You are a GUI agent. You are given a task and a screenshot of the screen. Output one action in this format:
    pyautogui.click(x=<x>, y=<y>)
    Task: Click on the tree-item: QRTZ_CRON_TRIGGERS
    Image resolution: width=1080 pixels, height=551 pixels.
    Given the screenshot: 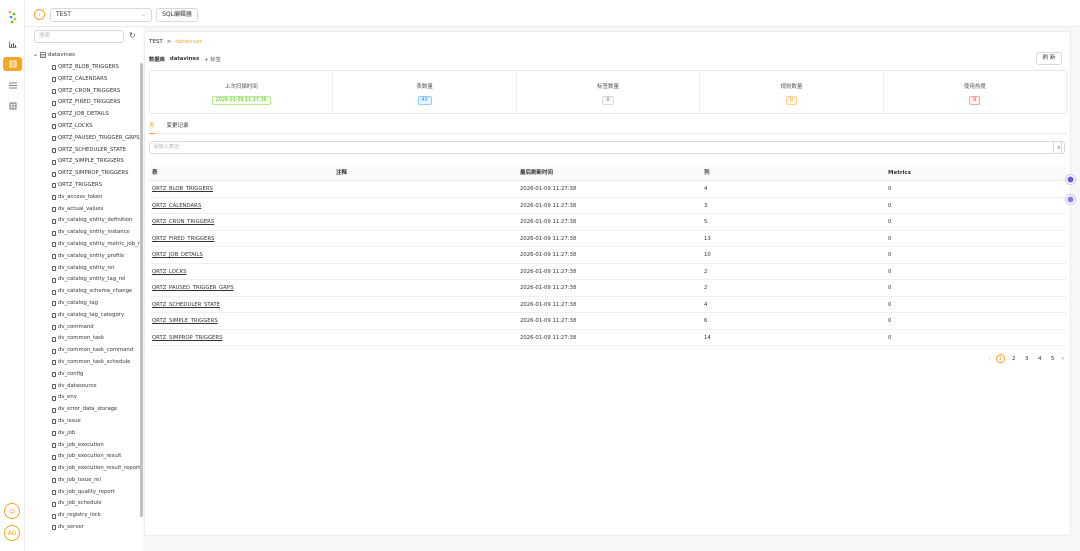 What is the action you would take?
    pyautogui.click(x=97, y=92)
    